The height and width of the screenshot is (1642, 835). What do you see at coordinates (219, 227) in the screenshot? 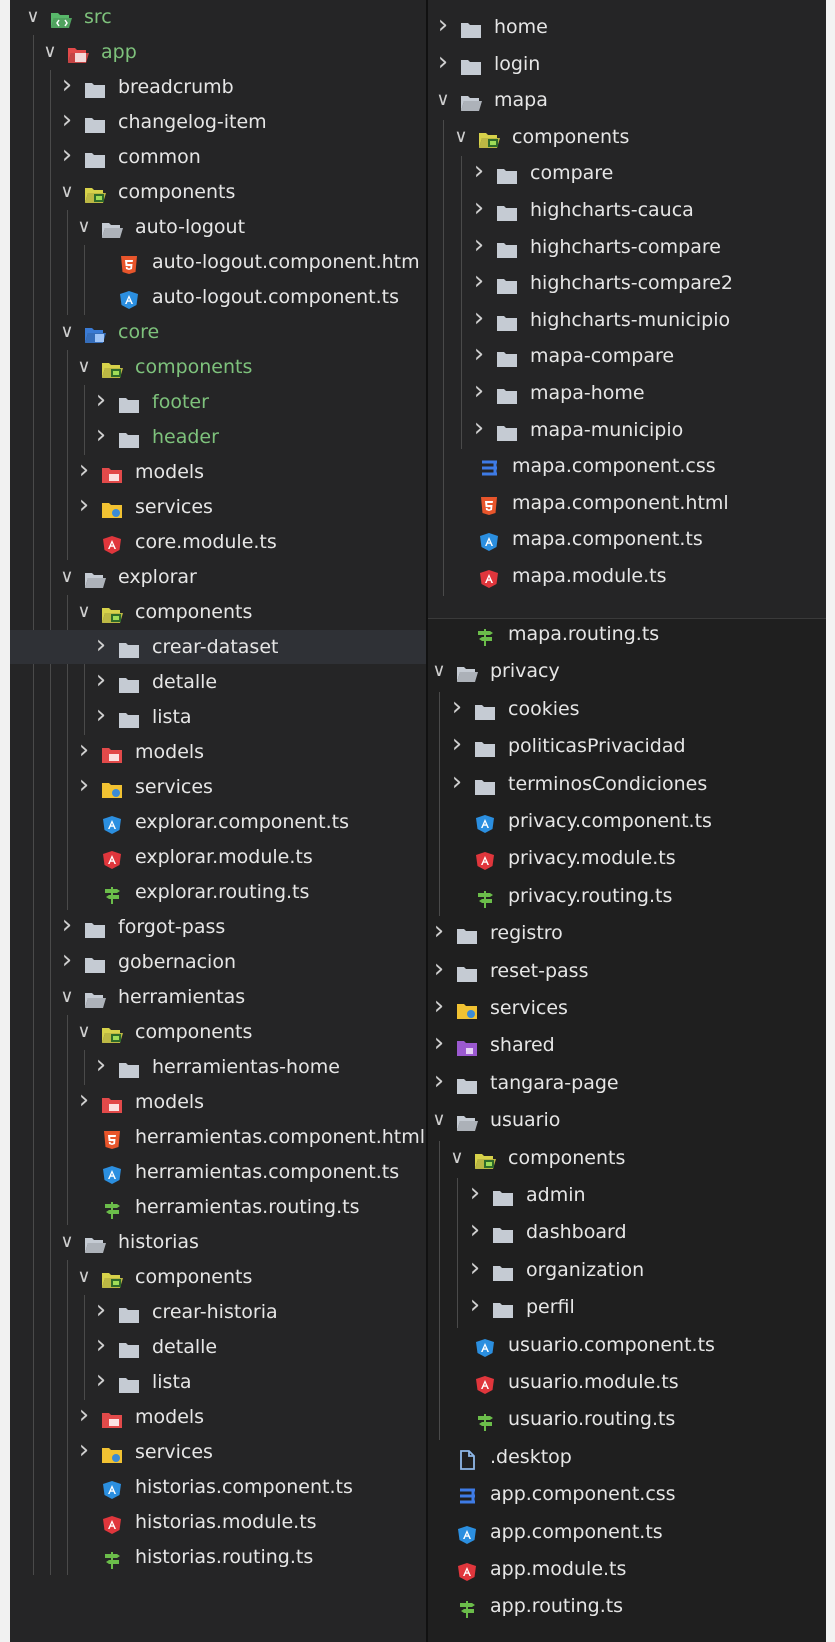
I see `tree-folder-auto-logout: ∨ auto-logout` at bounding box center [219, 227].